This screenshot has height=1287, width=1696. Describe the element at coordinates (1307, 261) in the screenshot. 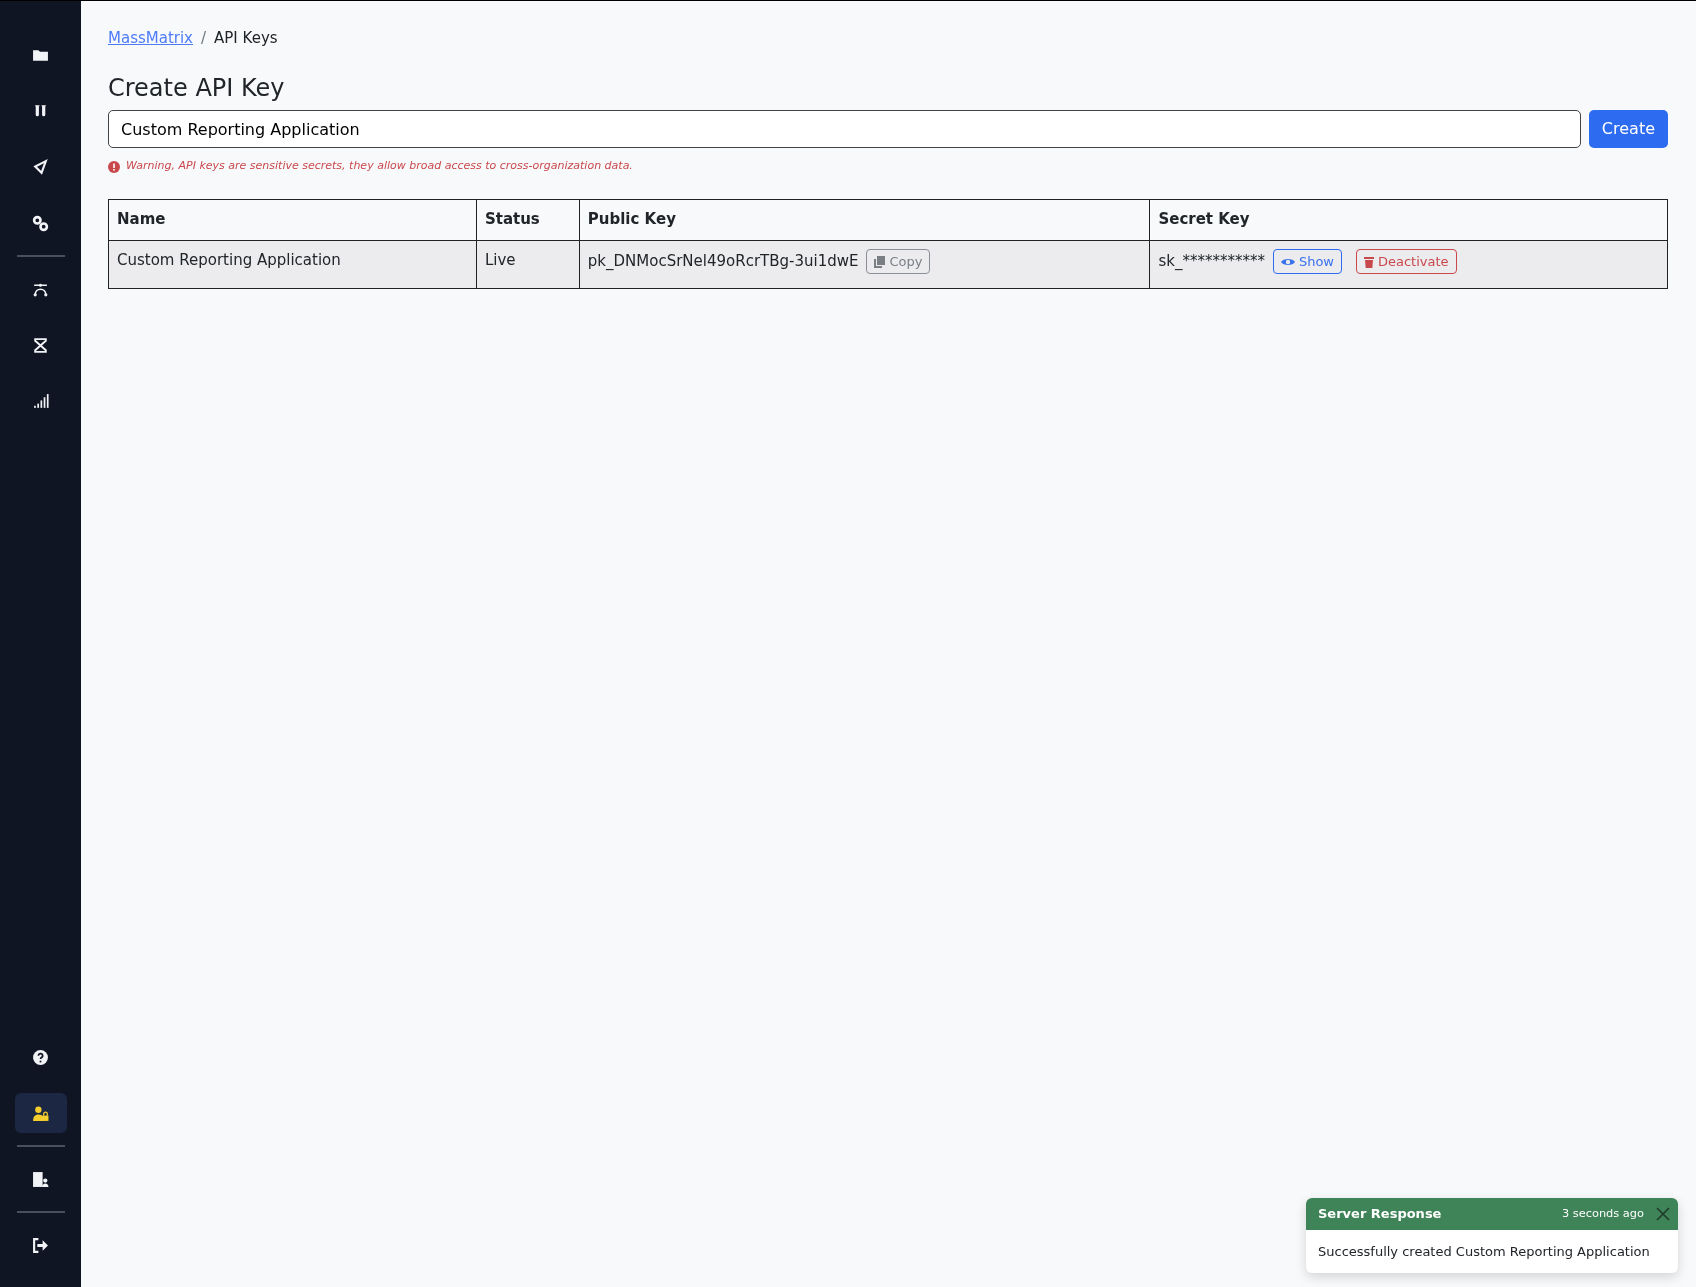

I see `show-button: Show` at that location.